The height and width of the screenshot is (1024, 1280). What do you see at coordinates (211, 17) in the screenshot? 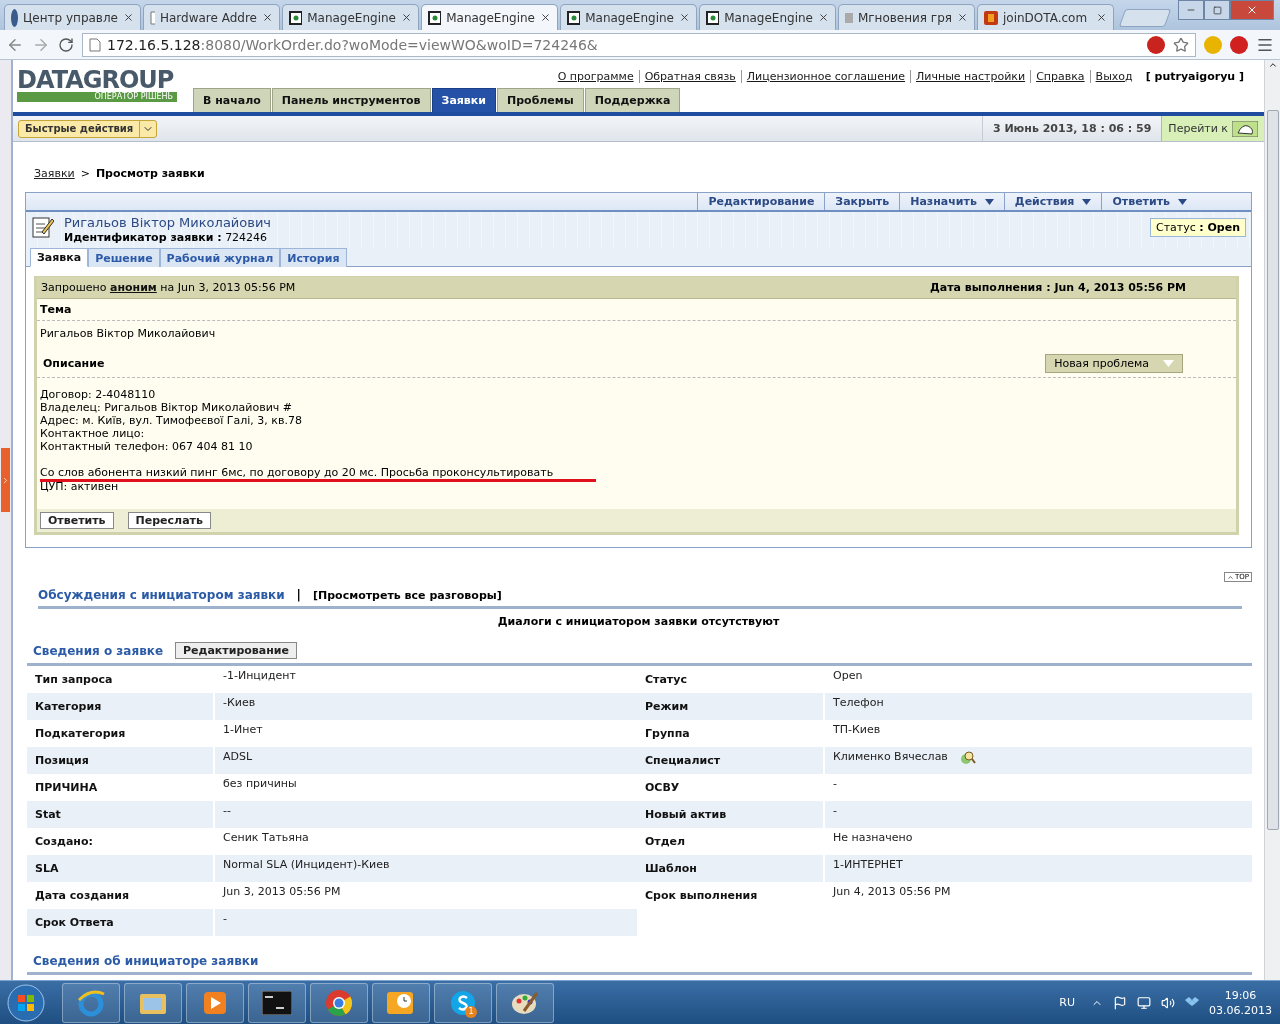
I see `browser-tab: Hardware Addre` at bounding box center [211, 17].